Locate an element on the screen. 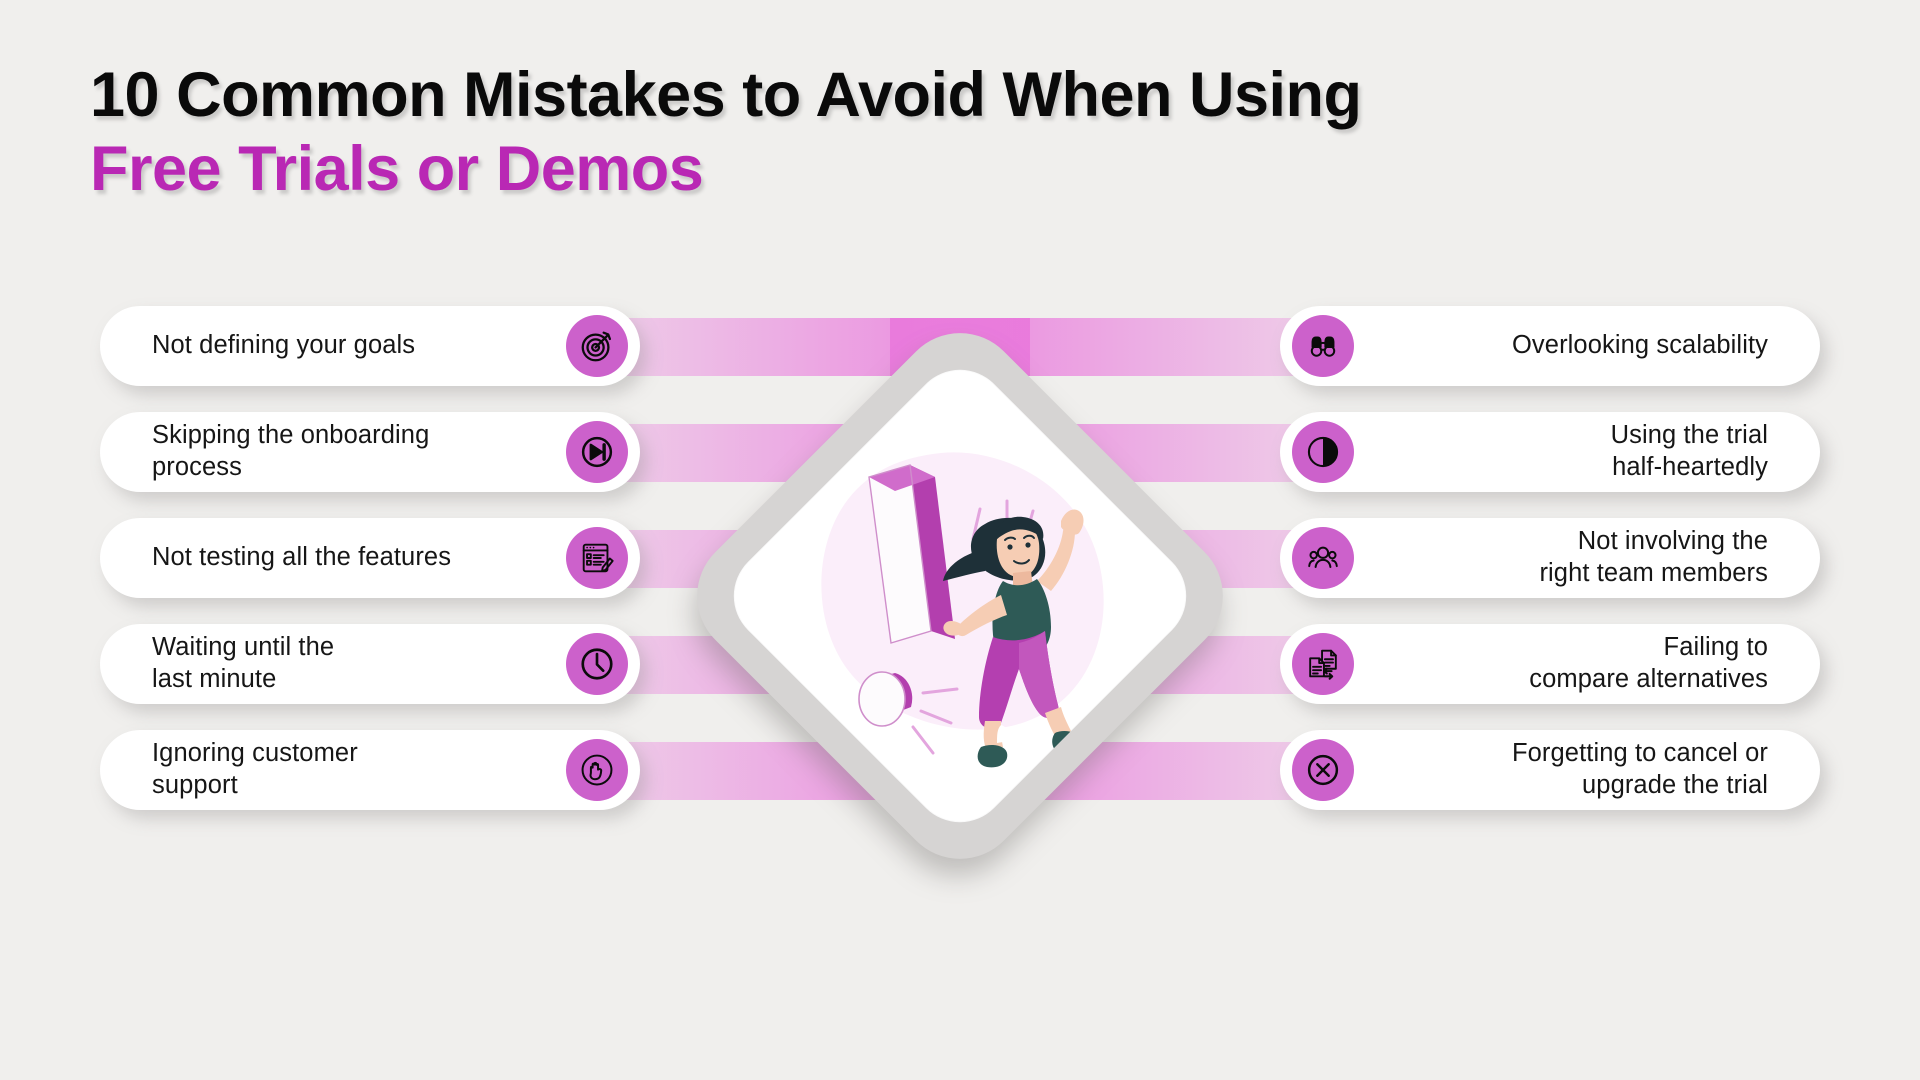  mistake-label: Ignoring customer support is located at coordinates (255, 769).